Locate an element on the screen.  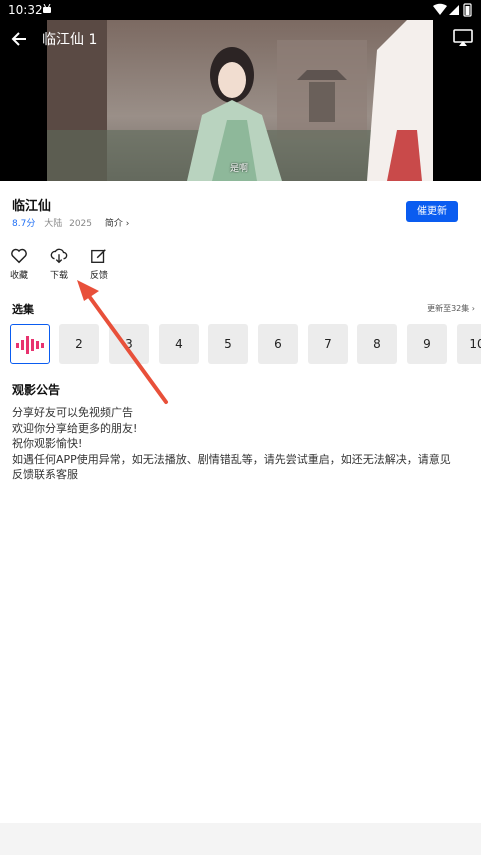
episode-item: 7 is located at coordinates (328, 344).